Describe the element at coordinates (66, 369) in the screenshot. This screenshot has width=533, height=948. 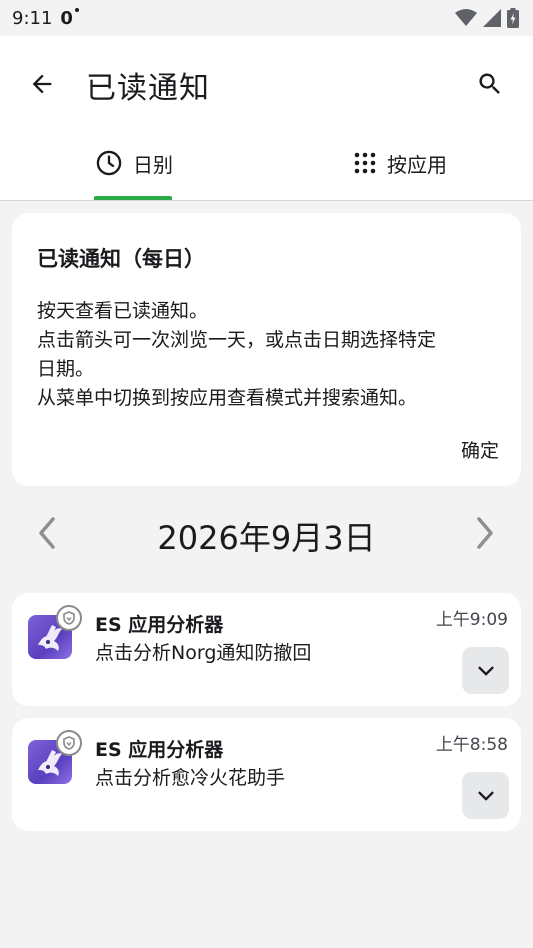
I see `info-line: 日期。` at that location.